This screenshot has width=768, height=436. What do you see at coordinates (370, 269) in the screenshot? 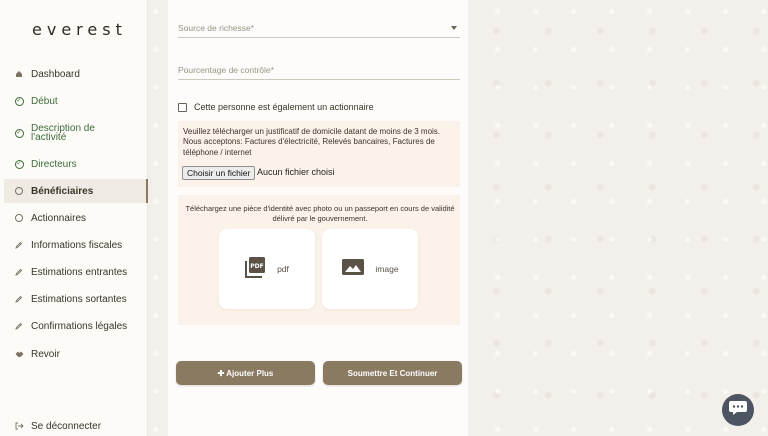
I see `image-upload-tile: image` at bounding box center [370, 269].